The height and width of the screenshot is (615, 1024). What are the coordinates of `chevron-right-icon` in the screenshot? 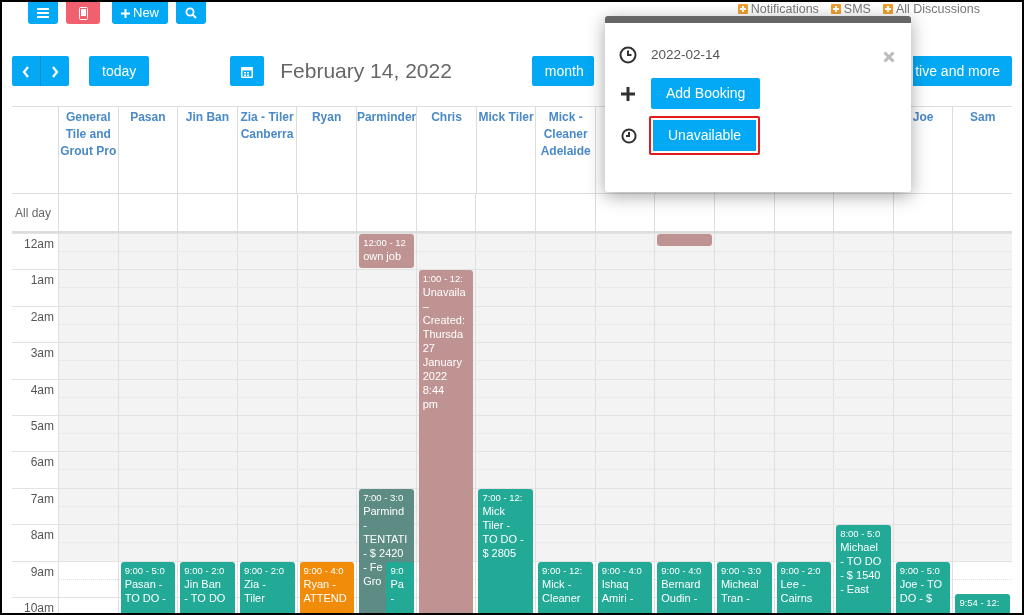 It's located at (55, 71).